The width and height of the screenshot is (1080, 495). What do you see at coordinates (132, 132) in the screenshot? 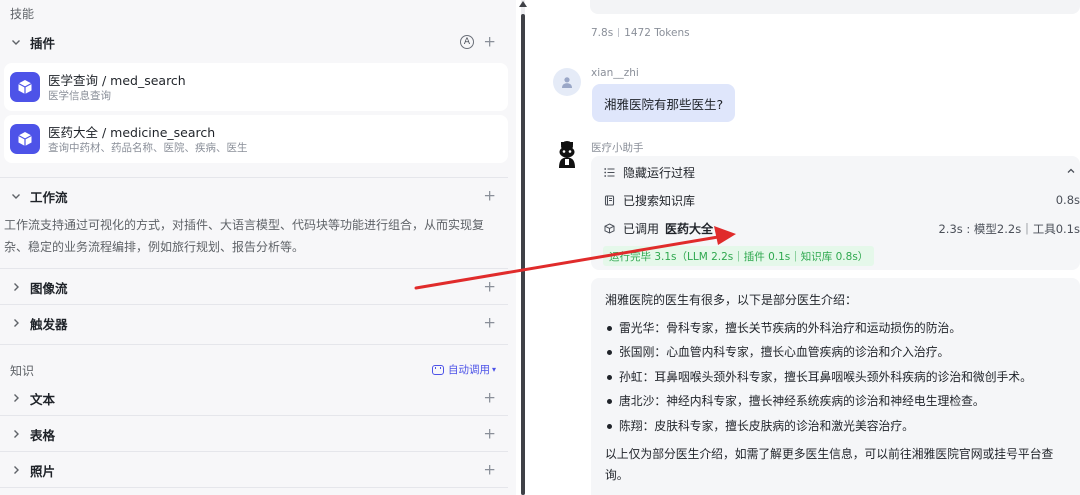
I see `plugin-name: 医药大全 / medicine_search` at bounding box center [132, 132].